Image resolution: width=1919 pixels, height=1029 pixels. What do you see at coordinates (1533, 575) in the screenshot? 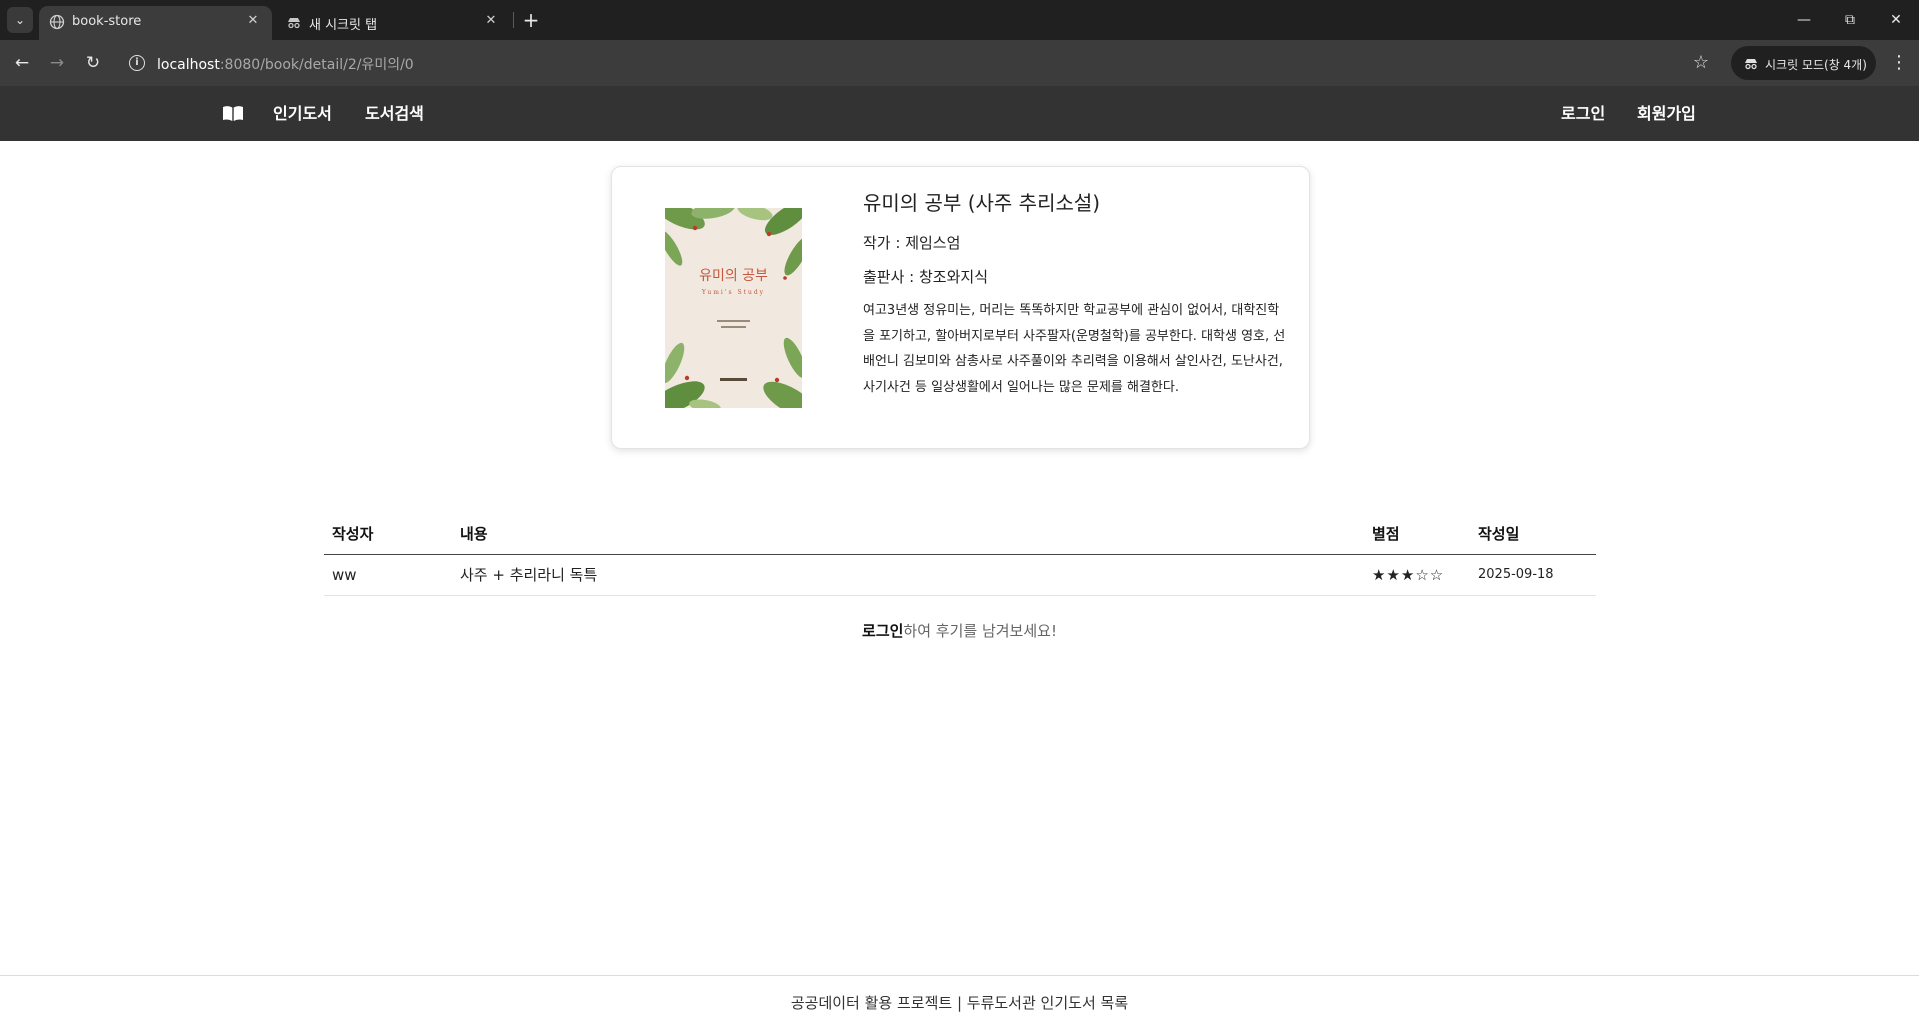
I see `review-date: 2025-09-18` at bounding box center [1533, 575].